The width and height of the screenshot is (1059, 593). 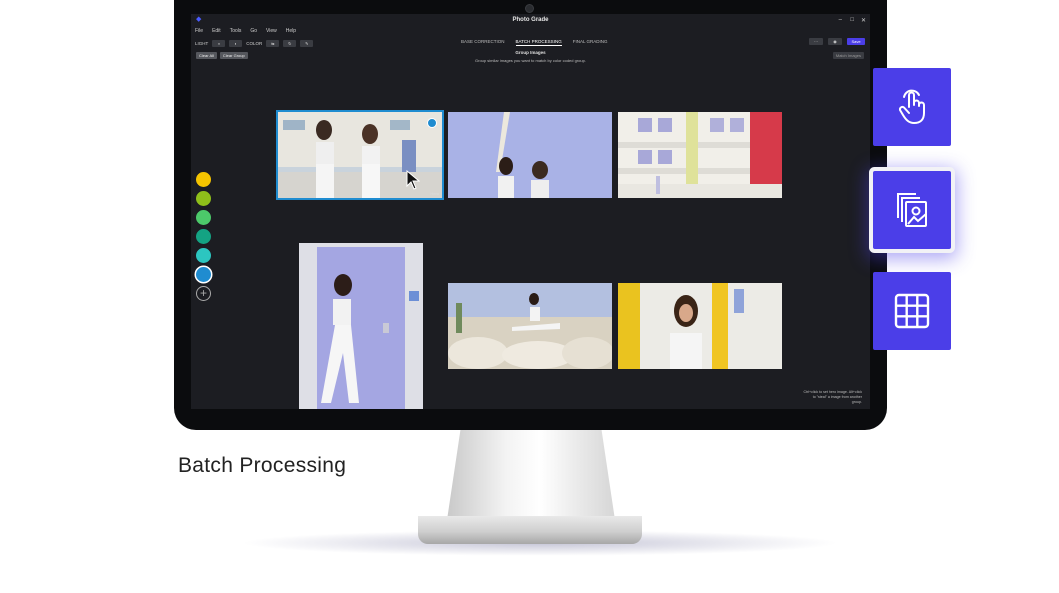 I want to click on app-title: Photo Grade, so click(x=530, y=20).